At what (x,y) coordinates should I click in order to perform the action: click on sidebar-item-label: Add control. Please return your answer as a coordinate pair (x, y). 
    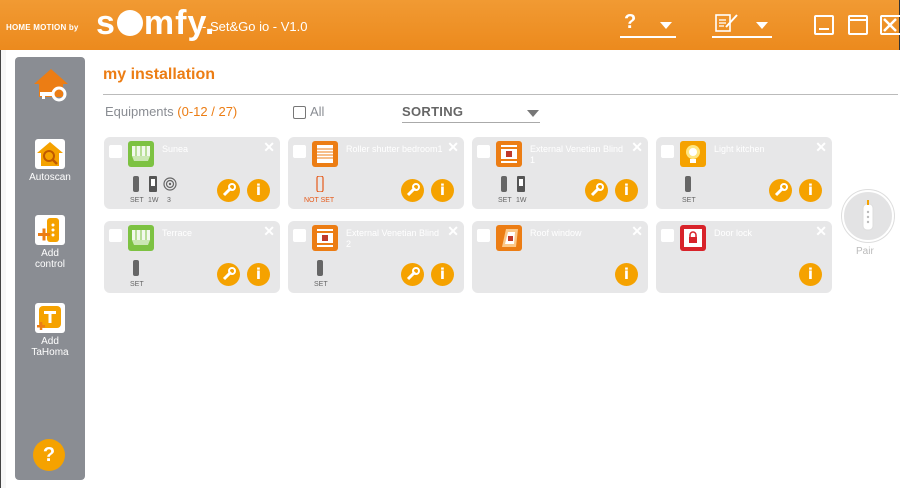
    Looking at the image, I should click on (49, 259).